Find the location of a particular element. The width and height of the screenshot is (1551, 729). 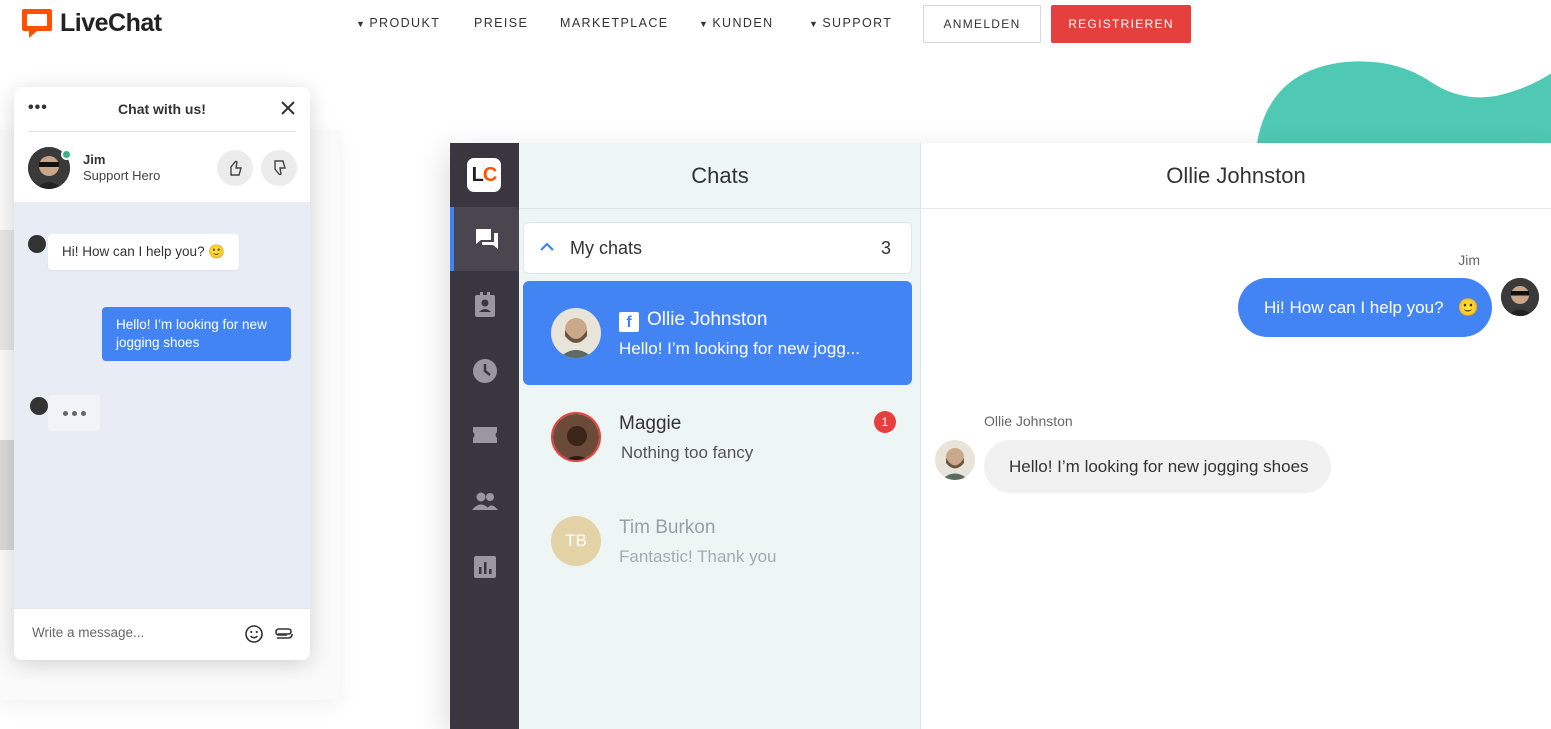

thumbs-down-icon is located at coordinates (280, 168).